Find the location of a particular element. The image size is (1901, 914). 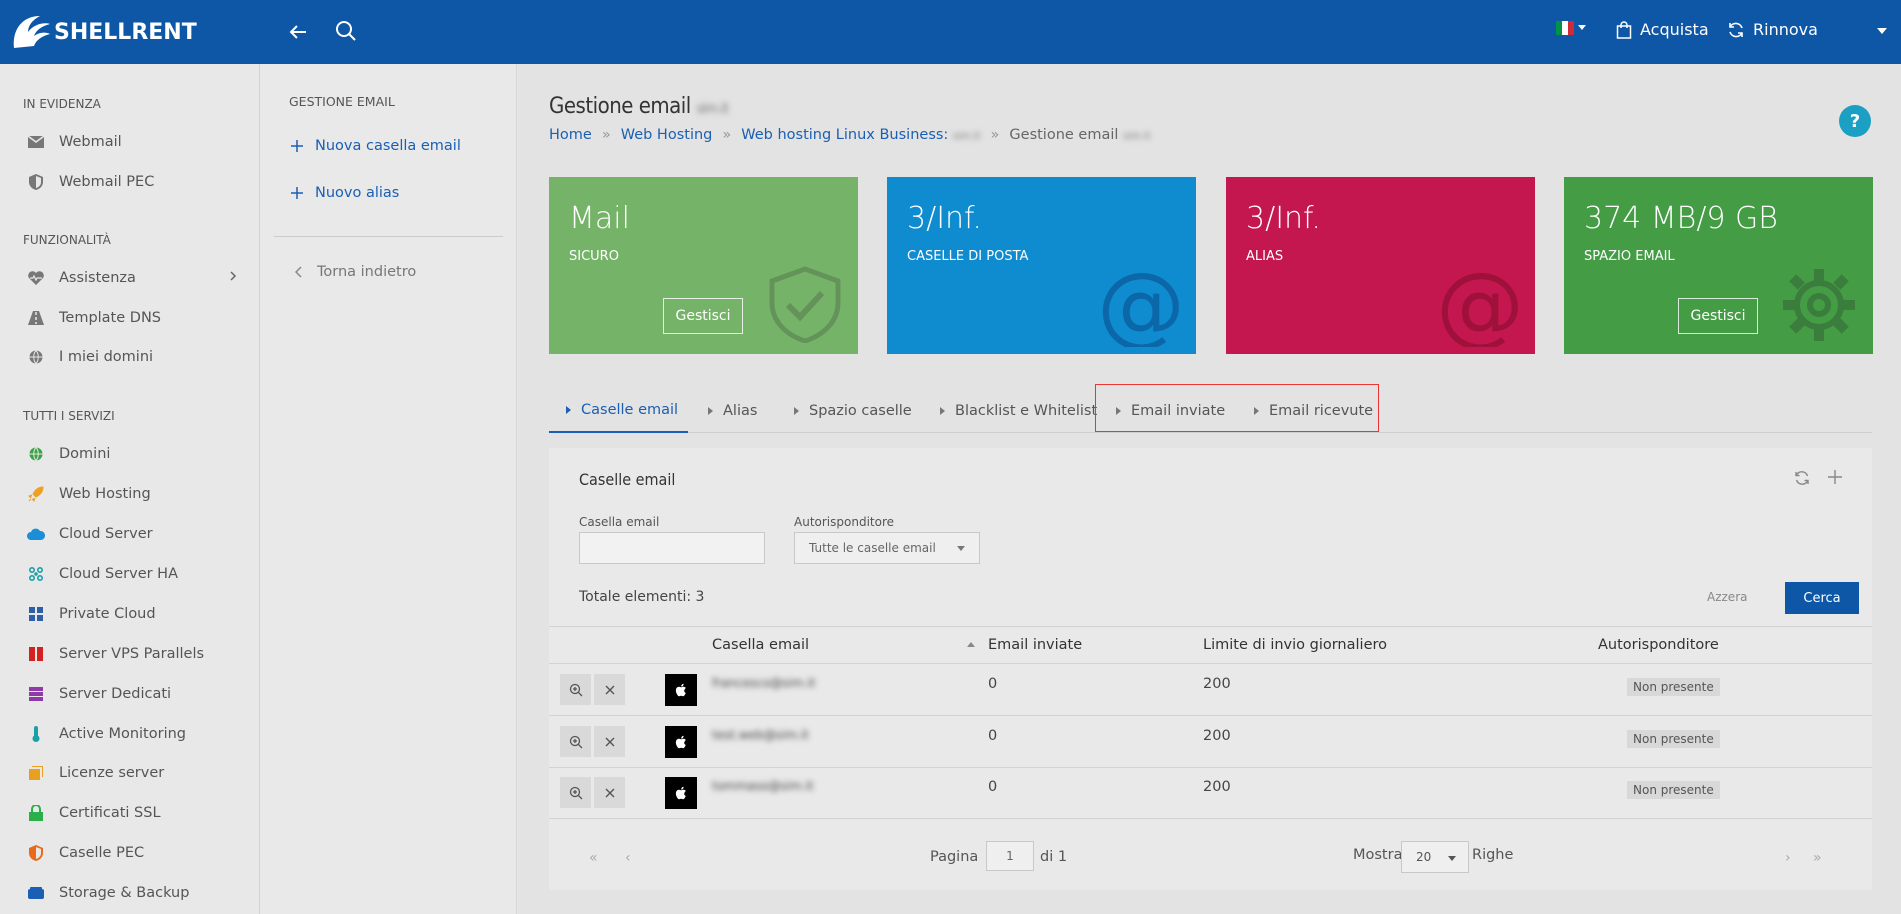

mailbox-filter-input is located at coordinates (672, 548).